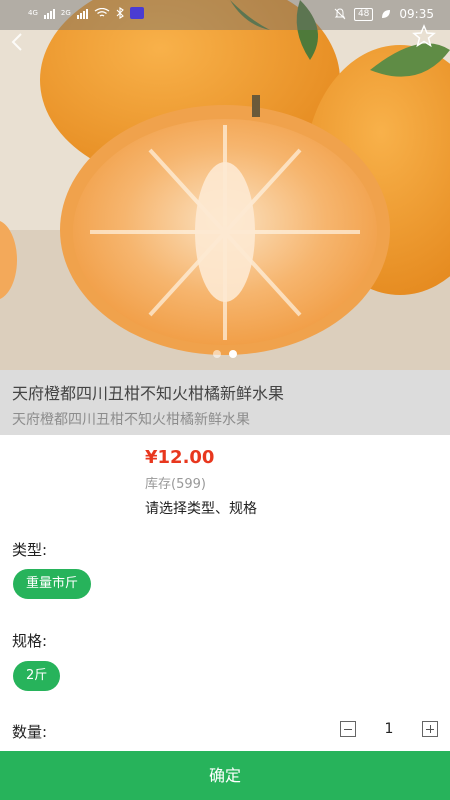  I want to click on signal-icon, so click(49, 13).